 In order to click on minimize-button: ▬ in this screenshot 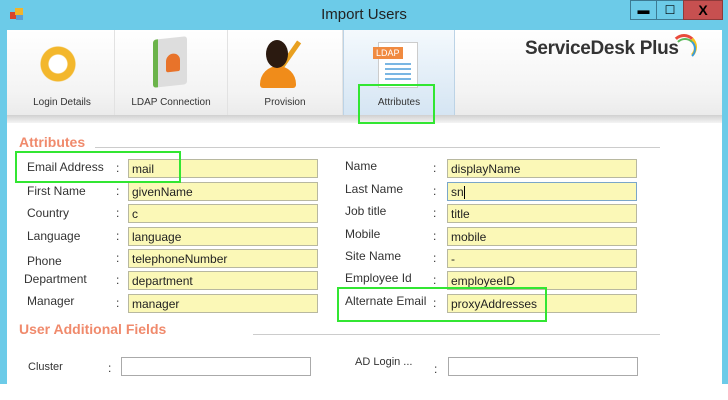, I will do `click(643, 10)`.